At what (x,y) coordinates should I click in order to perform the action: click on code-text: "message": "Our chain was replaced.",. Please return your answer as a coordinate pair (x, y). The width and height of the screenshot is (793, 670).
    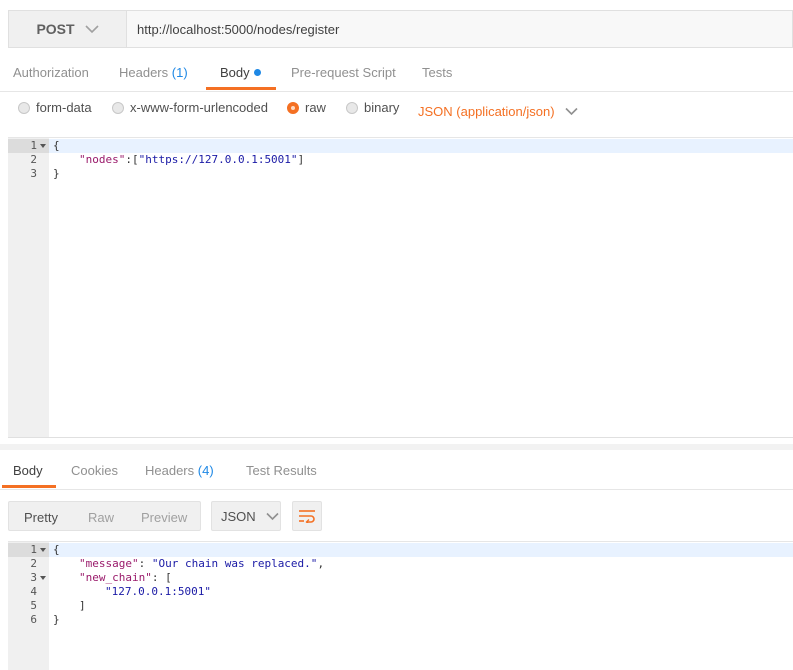
    Looking at the image, I should click on (201, 564).